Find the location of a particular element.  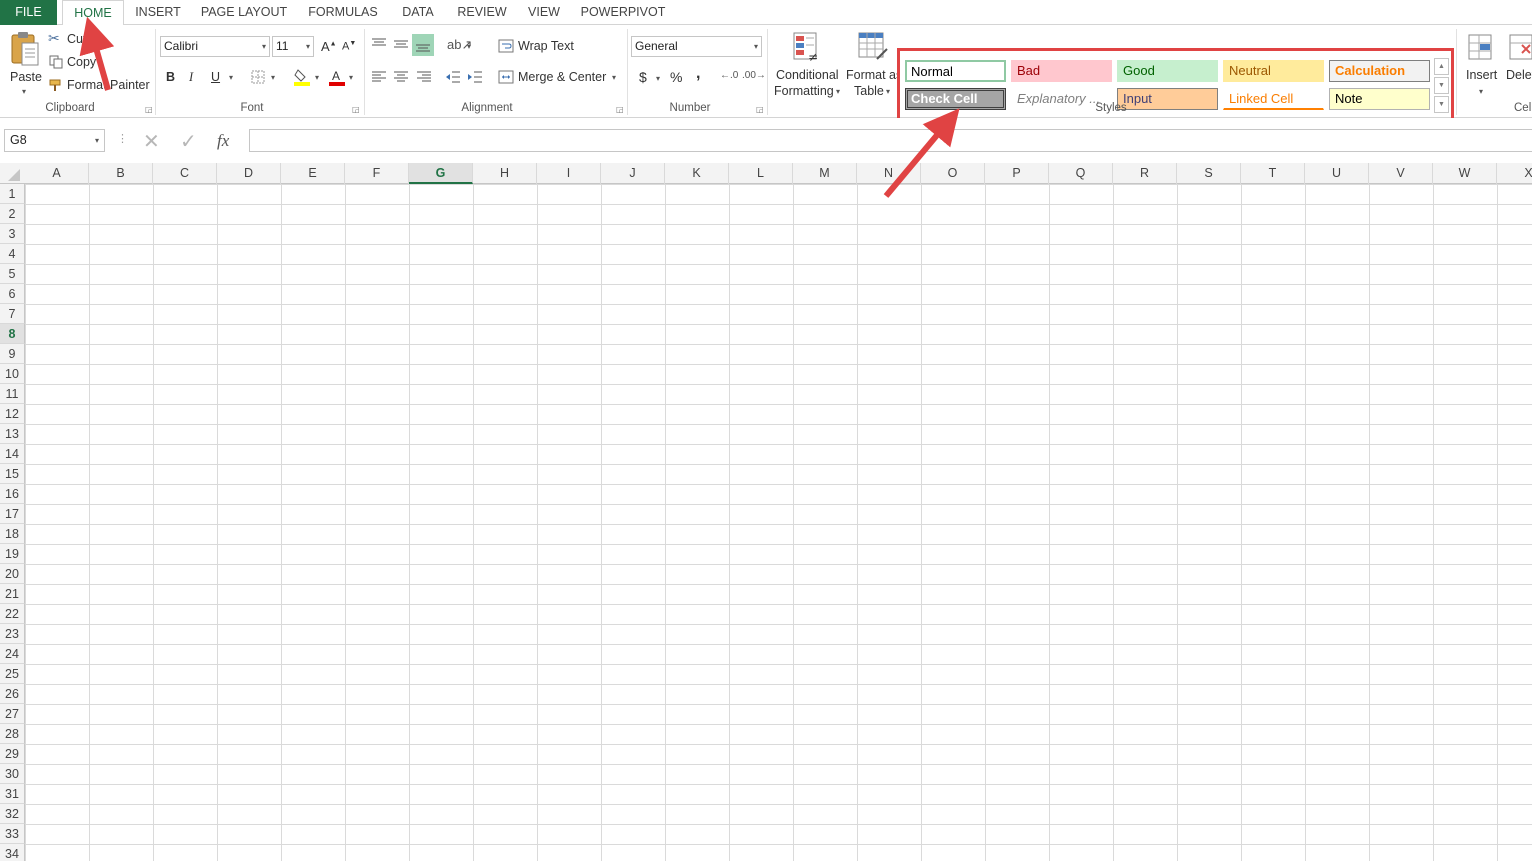

number-format-select: General ▾ is located at coordinates (696, 46).